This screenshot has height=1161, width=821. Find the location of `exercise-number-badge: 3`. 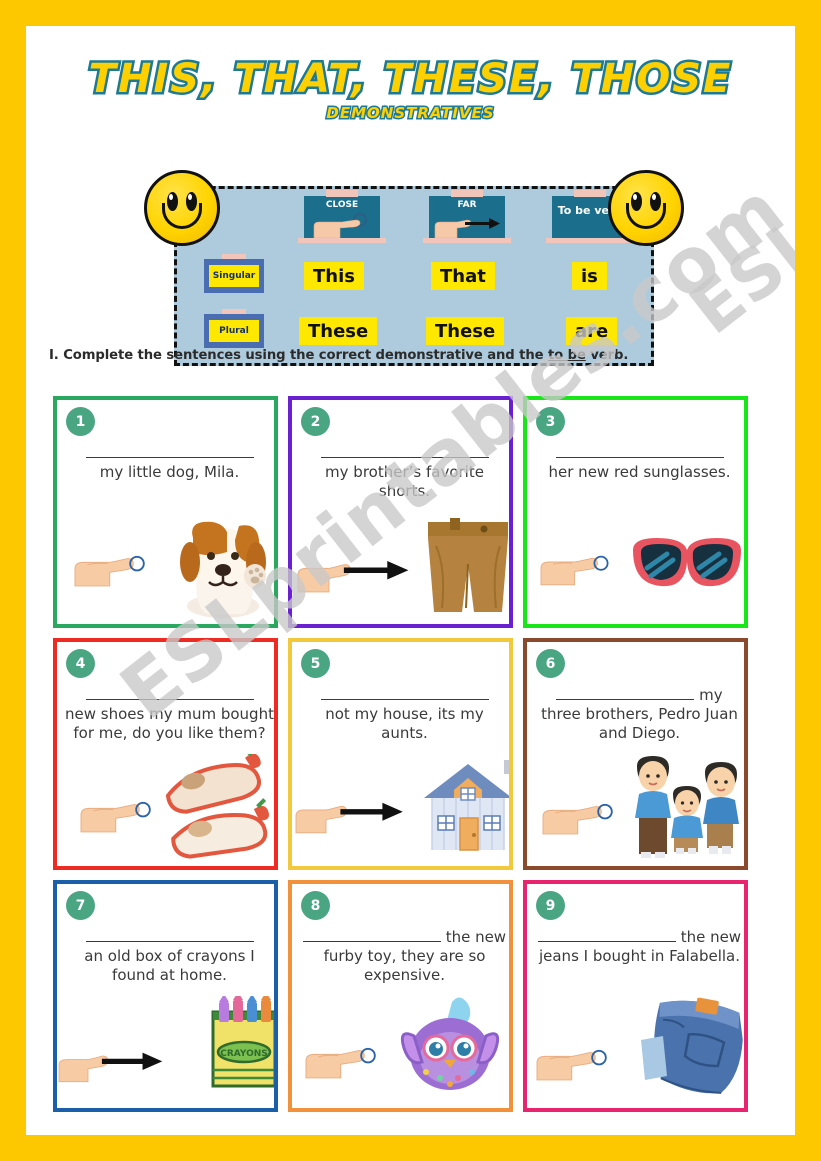

exercise-number-badge: 3 is located at coordinates (550, 421).